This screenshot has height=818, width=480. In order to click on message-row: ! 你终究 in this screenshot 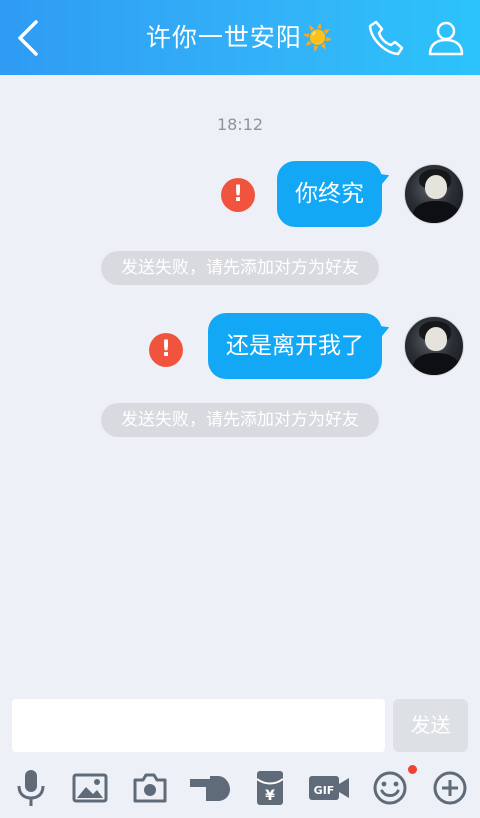, I will do `click(240, 194)`.